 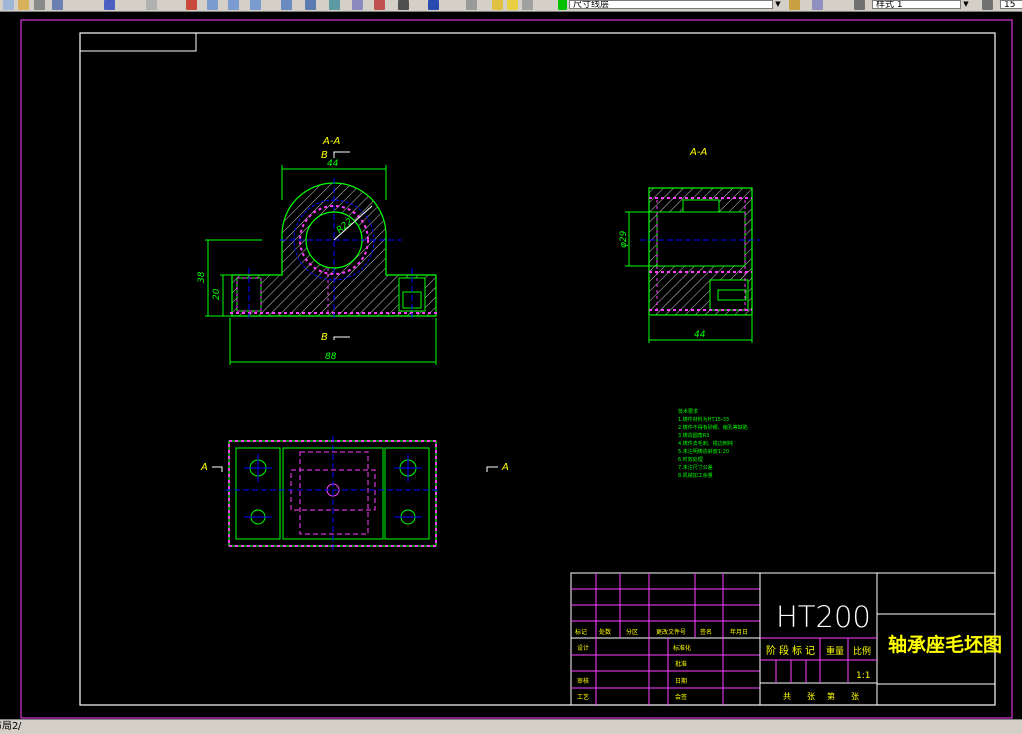 I want to click on cut-label-b-bottom: B, so click(x=324, y=337).